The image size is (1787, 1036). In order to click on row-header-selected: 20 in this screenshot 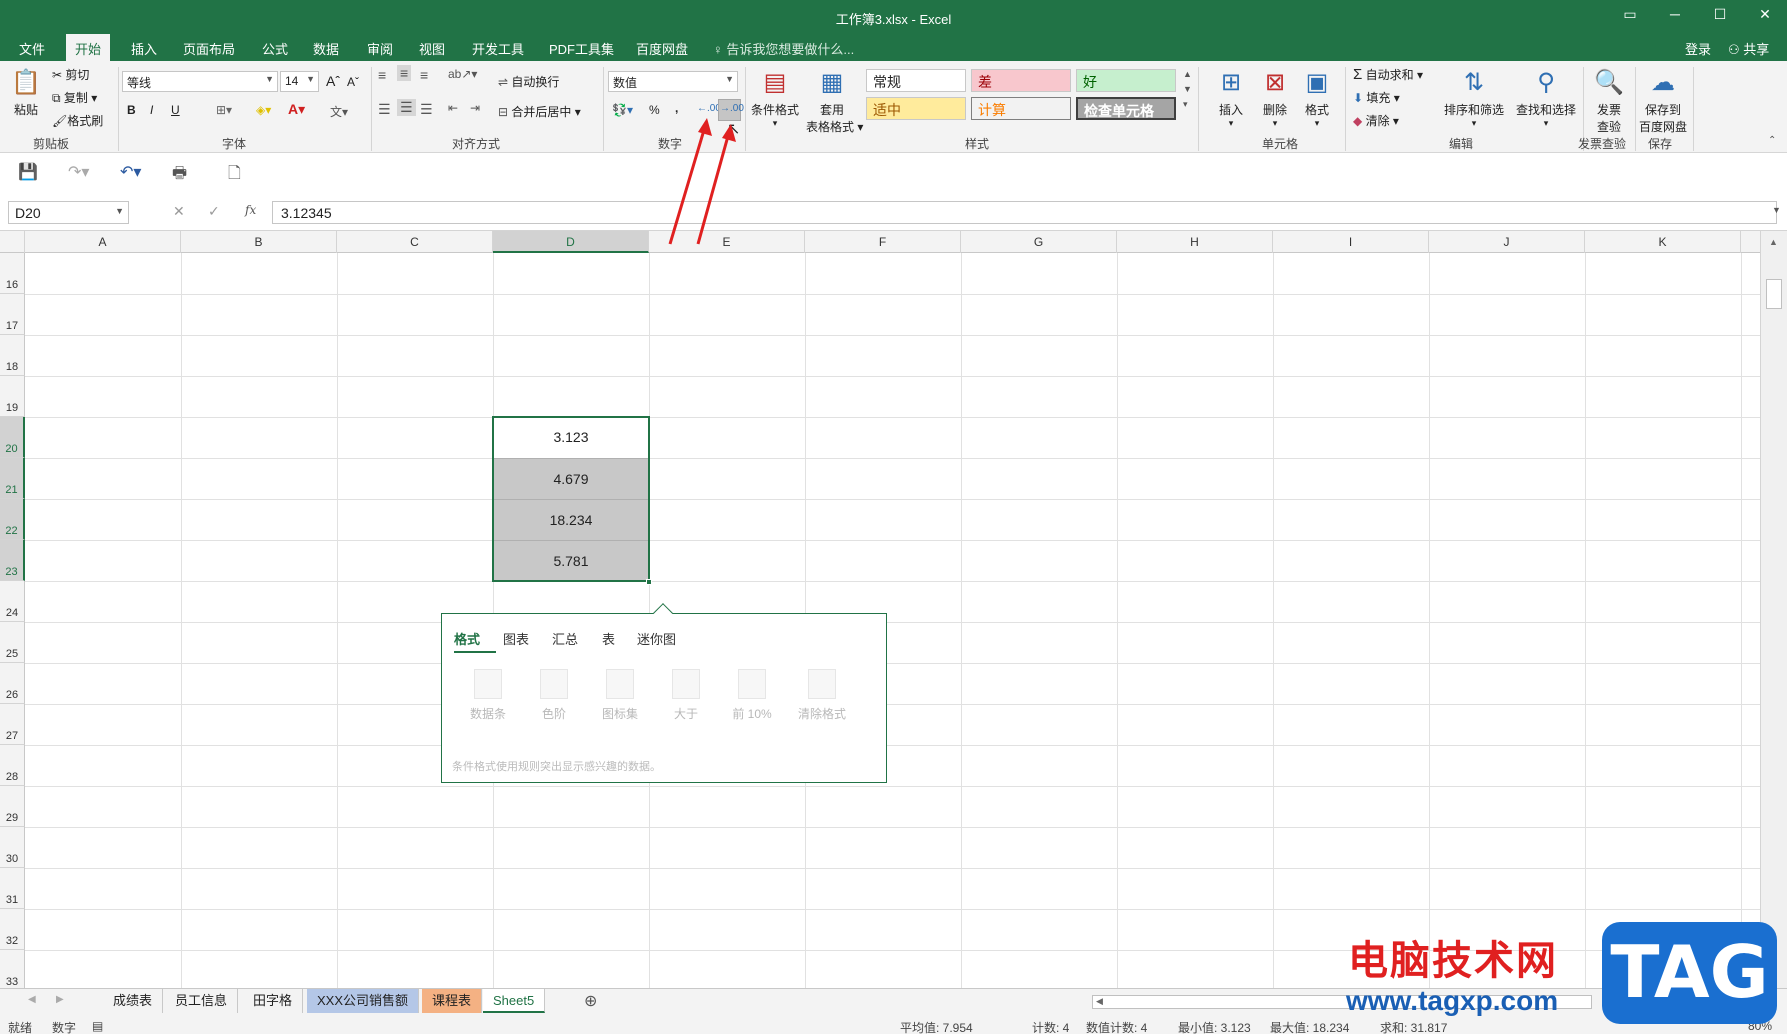, I will do `click(12, 437)`.